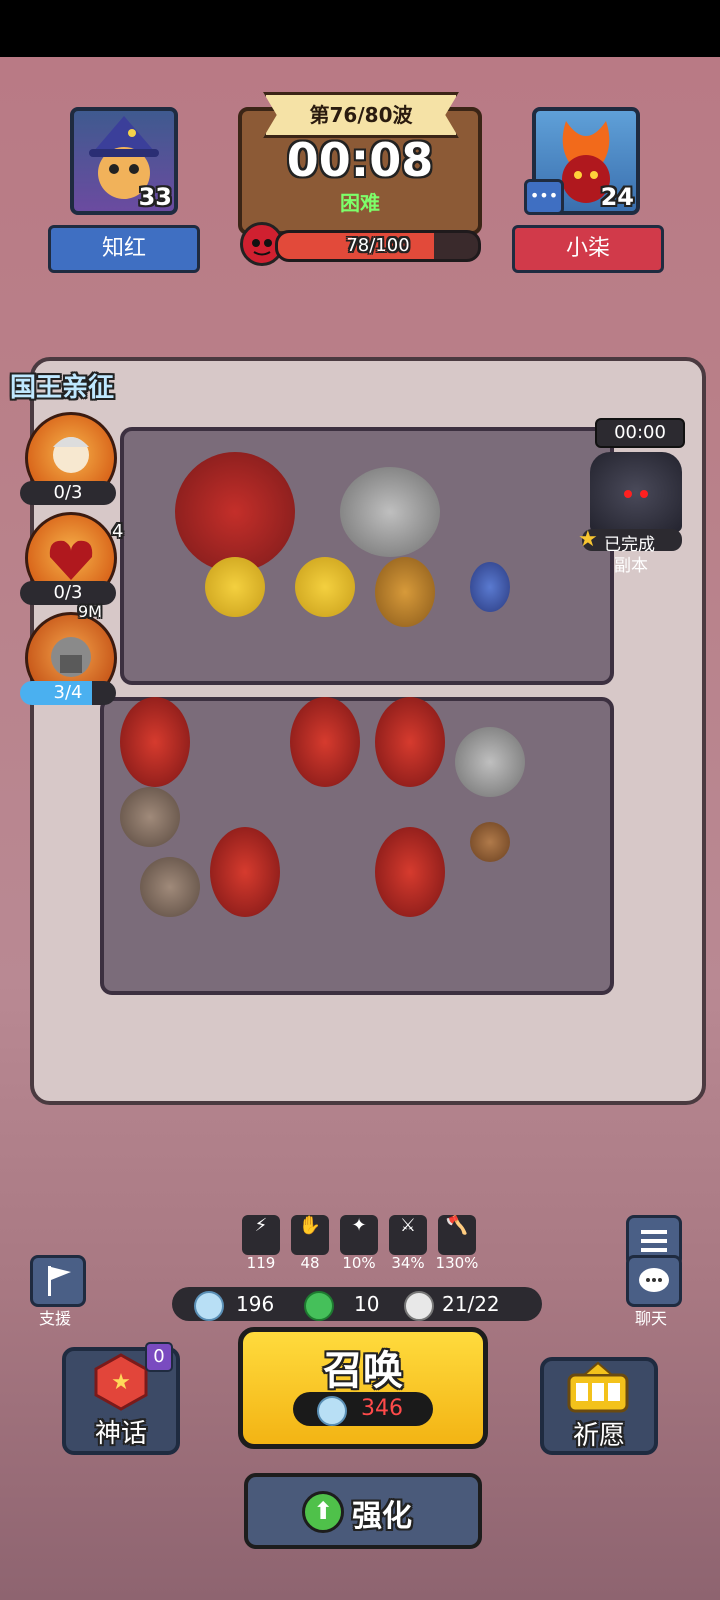 This screenshot has width=720, height=1600. I want to click on summon-button: 召唤 346, so click(363, 1388).